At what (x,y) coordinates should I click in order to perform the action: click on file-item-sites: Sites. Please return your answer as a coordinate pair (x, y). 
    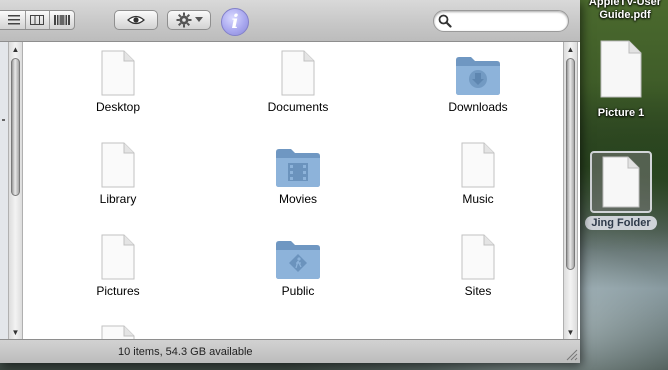
    Looking at the image, I should click on (478, 266).